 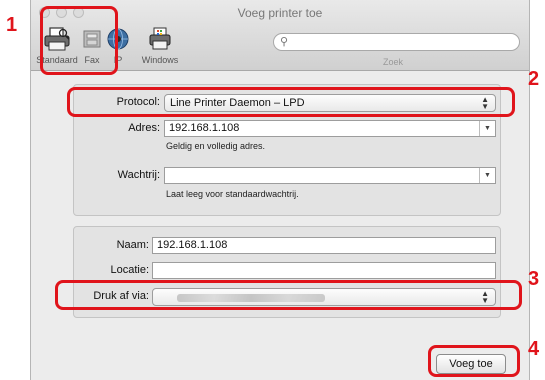 What do you see at coordinates (138, 175) in the screenshot?
I see `queue-label: Wachtrij:` at bounding box center [138, 175].